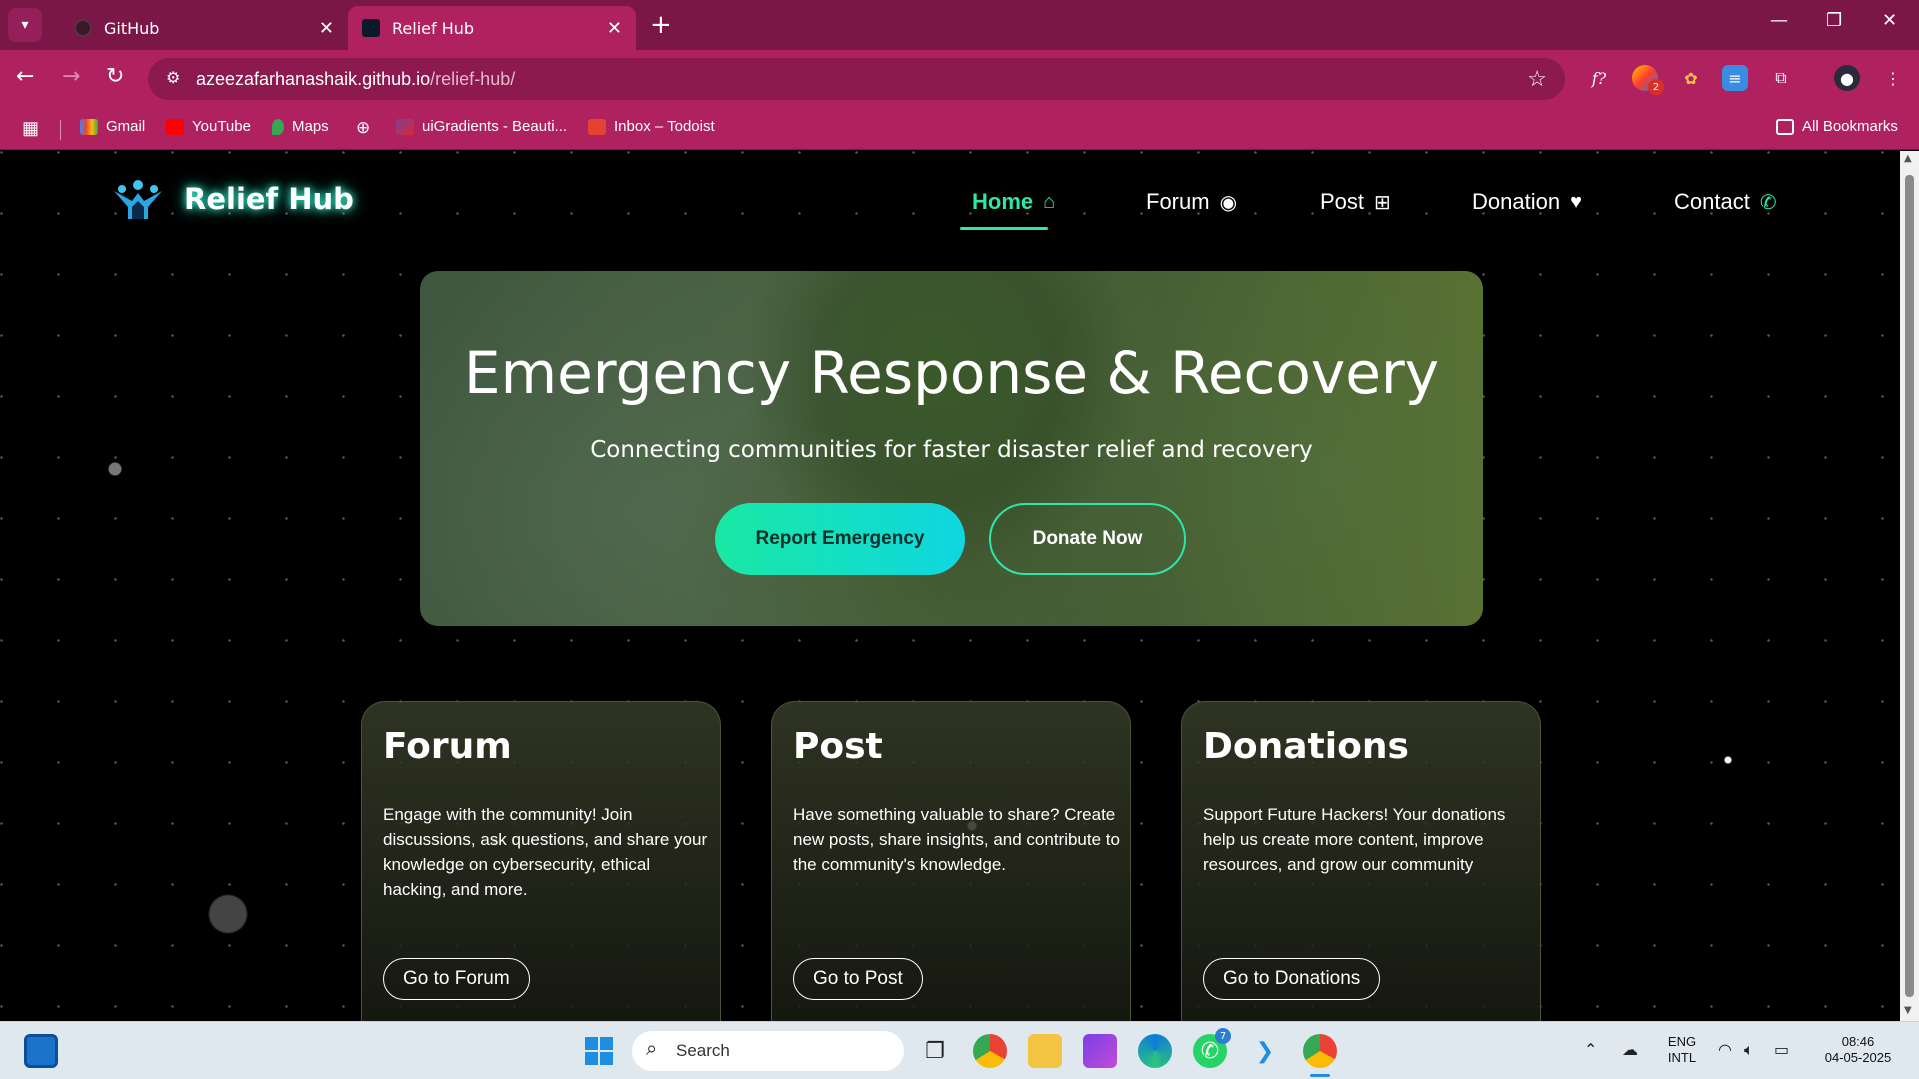 This screenshot has height=1079, width=1919. Describe the element at coordinates (1537, 79) in the screenshot. I see `bookmark-star-icon: ☆` at that location.